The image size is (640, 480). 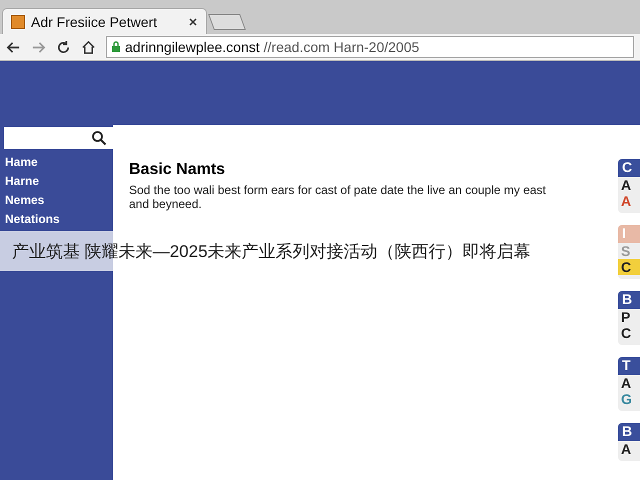 I want to click on browser-tab: Adr Fresiice Petwert, so click(x=104, y=21).